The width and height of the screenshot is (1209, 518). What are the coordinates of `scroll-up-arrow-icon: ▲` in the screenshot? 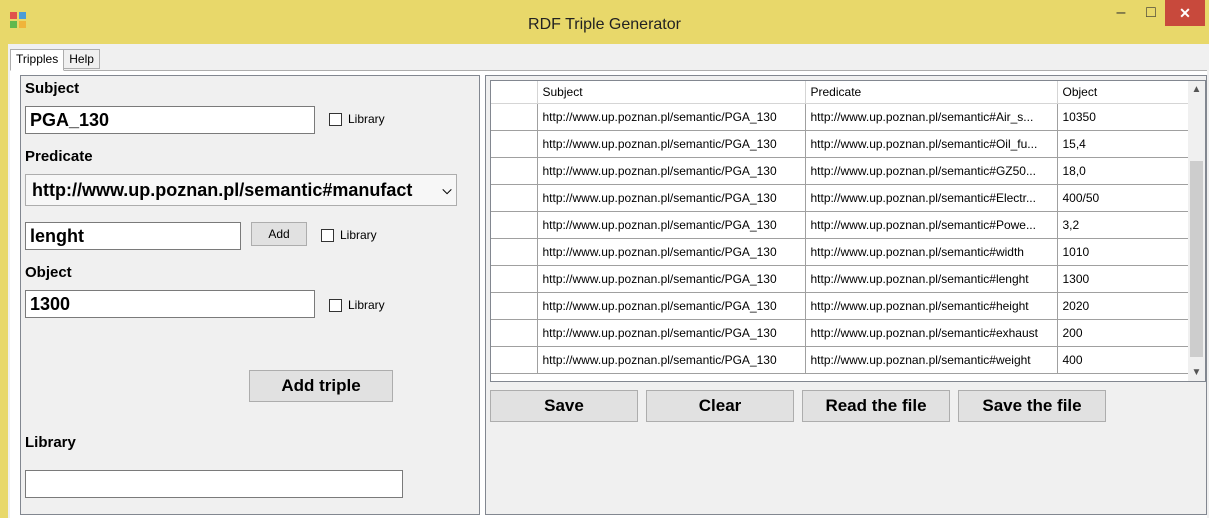 It's located at (1196, 89).